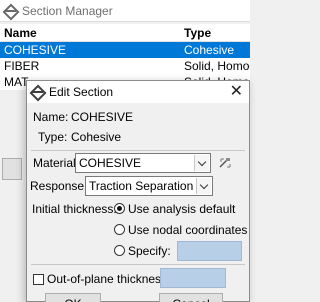  I want to click on response-select-value: Traction Separation, so click(141, 186).